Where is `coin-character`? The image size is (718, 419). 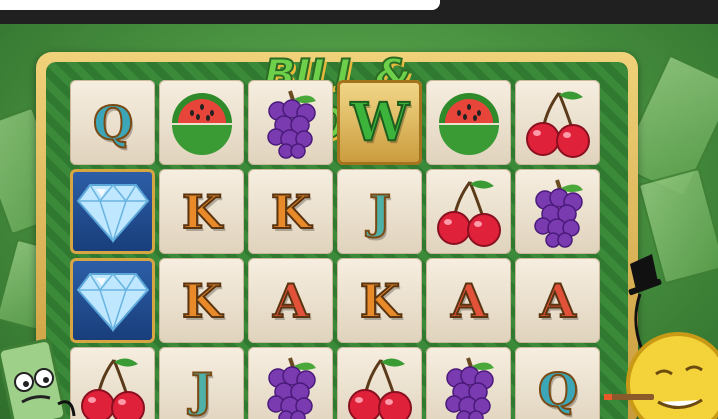 coin-character is located at coordinates (659, 336).